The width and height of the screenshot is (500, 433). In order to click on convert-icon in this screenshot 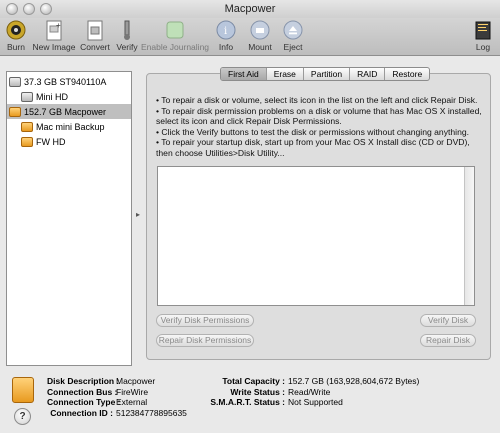, I will do `click(95, 30)`.